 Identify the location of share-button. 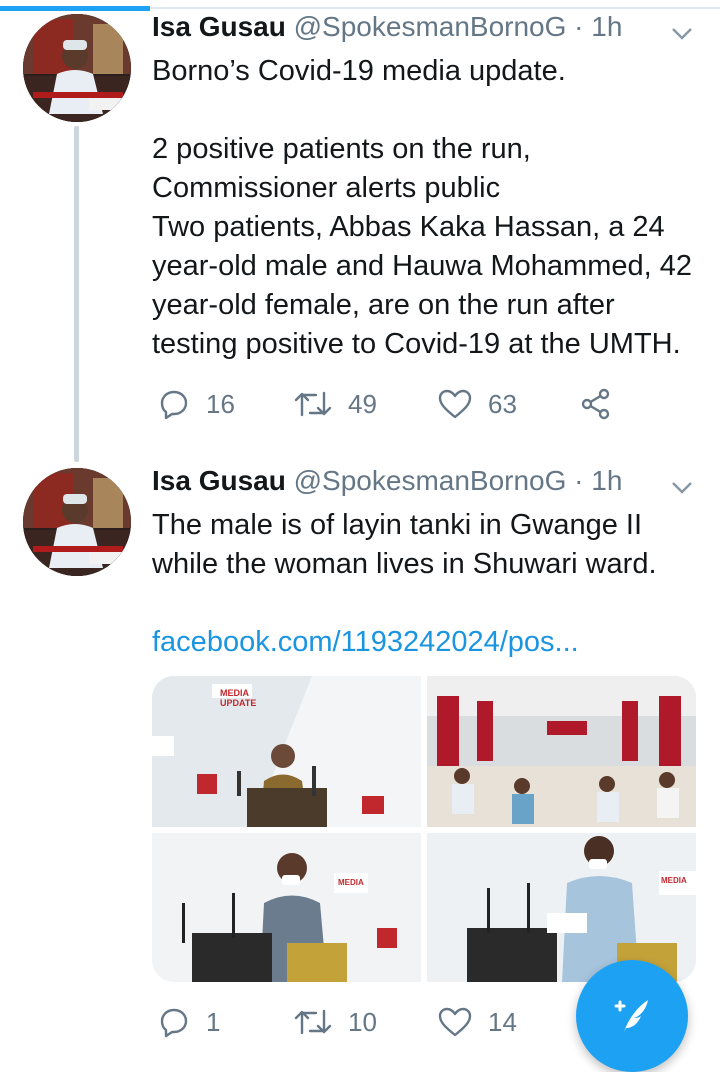
(604, 404).